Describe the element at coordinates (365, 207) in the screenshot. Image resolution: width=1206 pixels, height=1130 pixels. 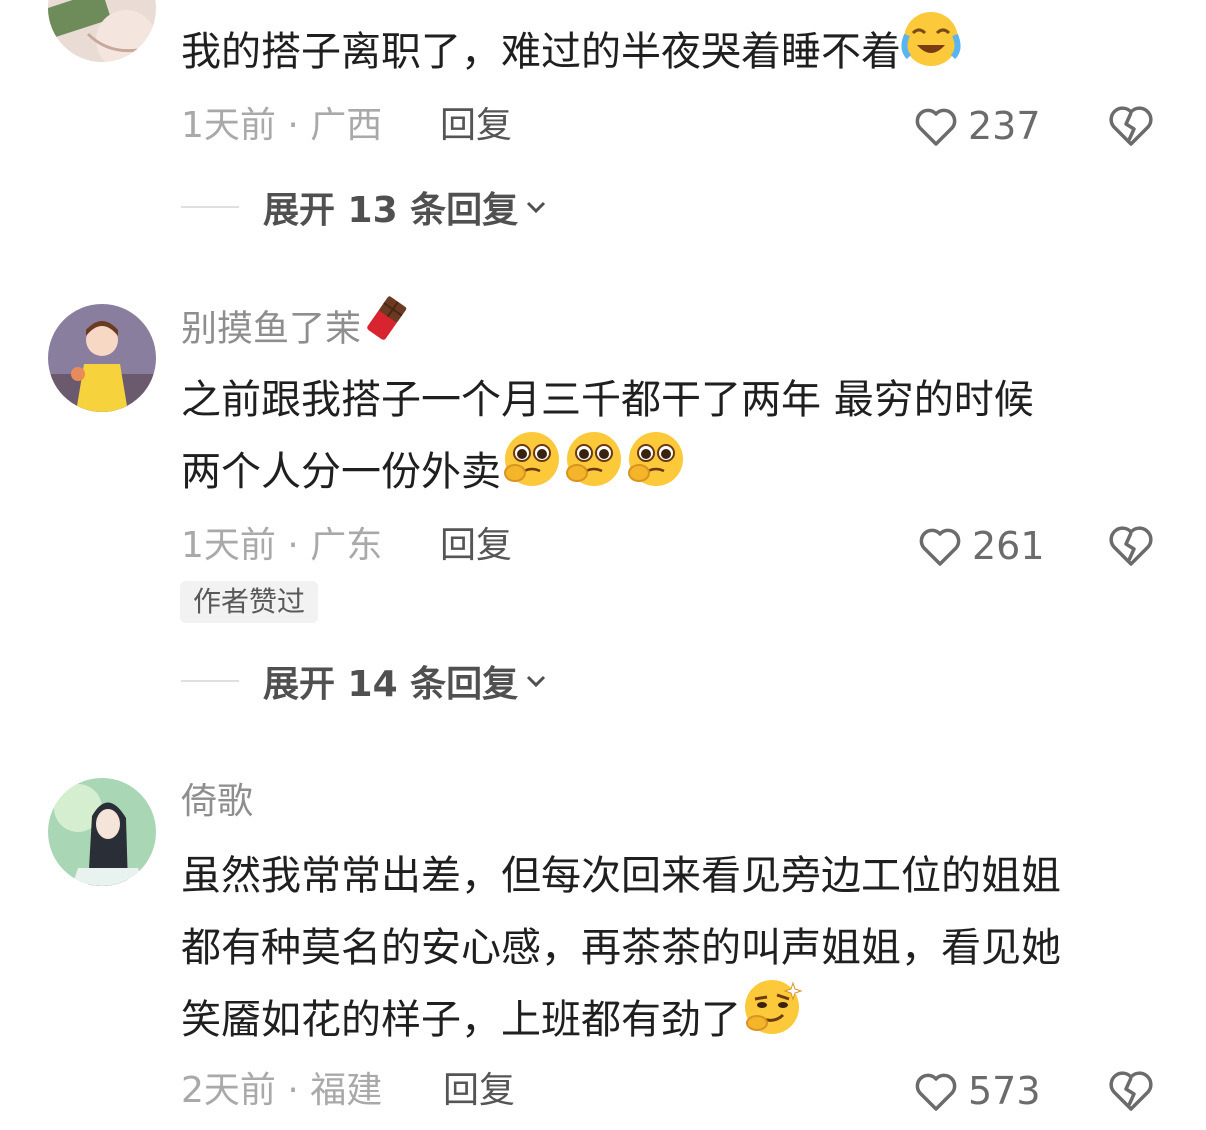
I see `expand-replies-button: 展开 13 条回复` at that location.